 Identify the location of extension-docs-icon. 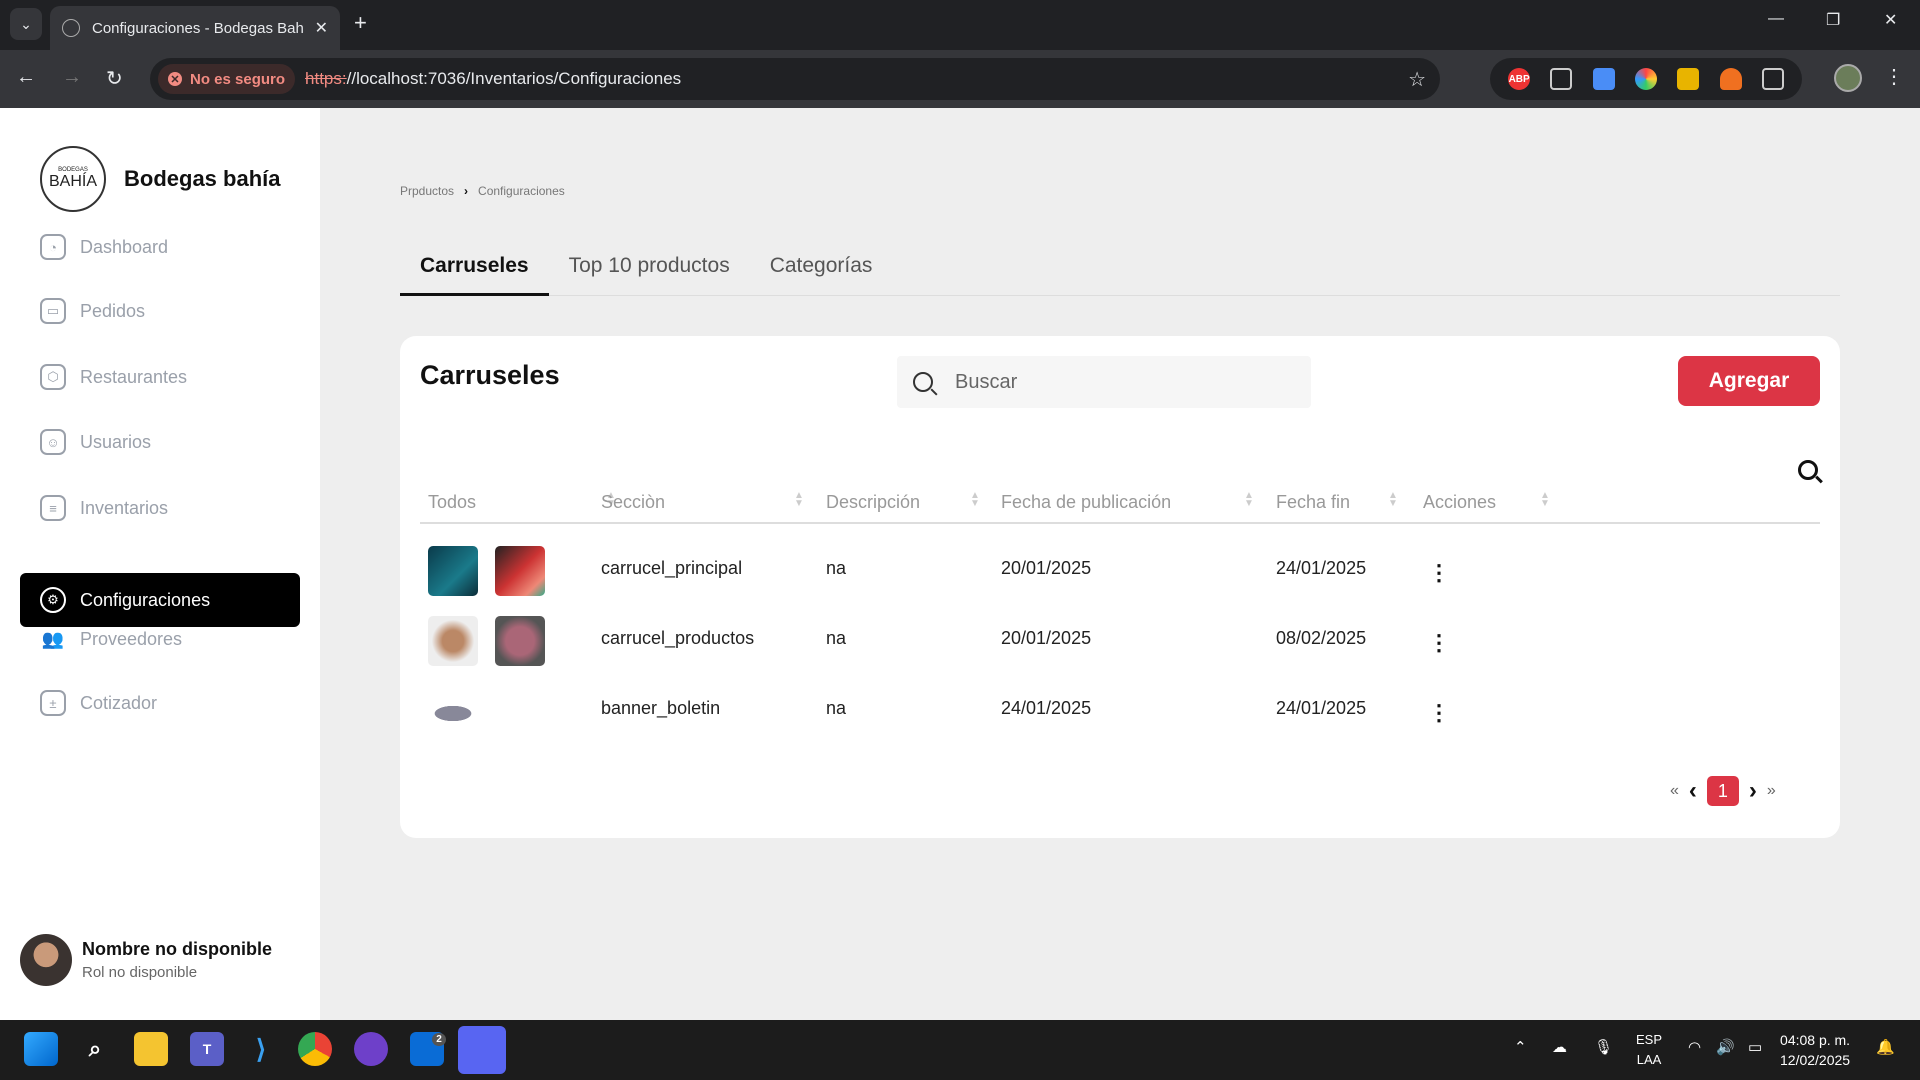
(1603, 79).